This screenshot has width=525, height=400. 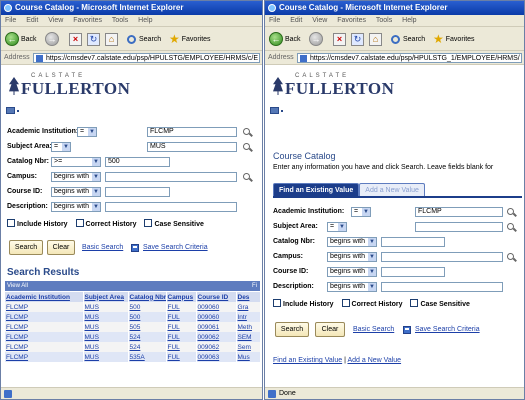 I want to click on academic-institution-operator: = ▼, so click(x=87, y=132).